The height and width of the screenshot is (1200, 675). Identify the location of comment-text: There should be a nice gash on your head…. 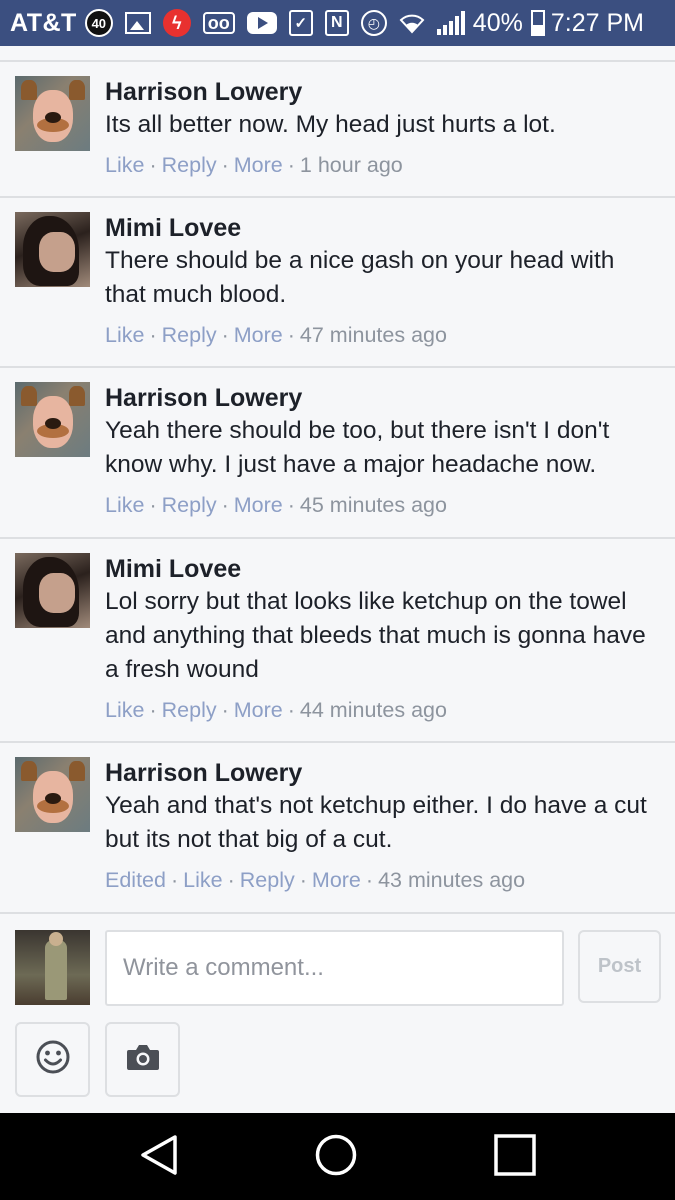
(360, 277).